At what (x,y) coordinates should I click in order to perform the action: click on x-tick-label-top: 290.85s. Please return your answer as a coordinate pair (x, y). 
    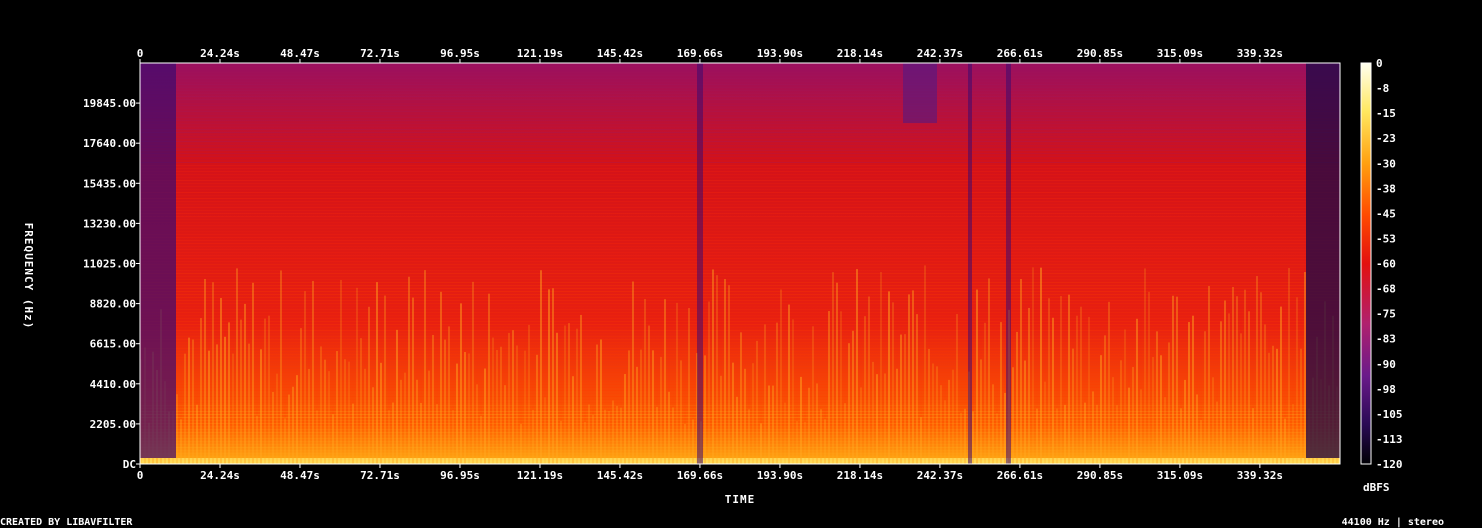
    Looking at the image, I should click on (1100, 53).